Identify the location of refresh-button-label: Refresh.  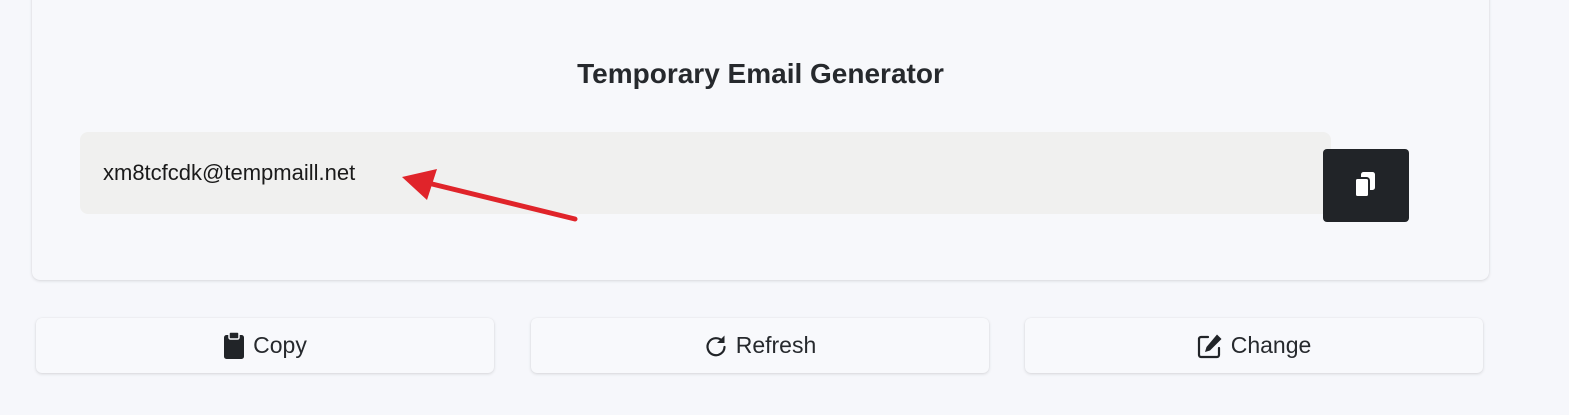
(776, 345).